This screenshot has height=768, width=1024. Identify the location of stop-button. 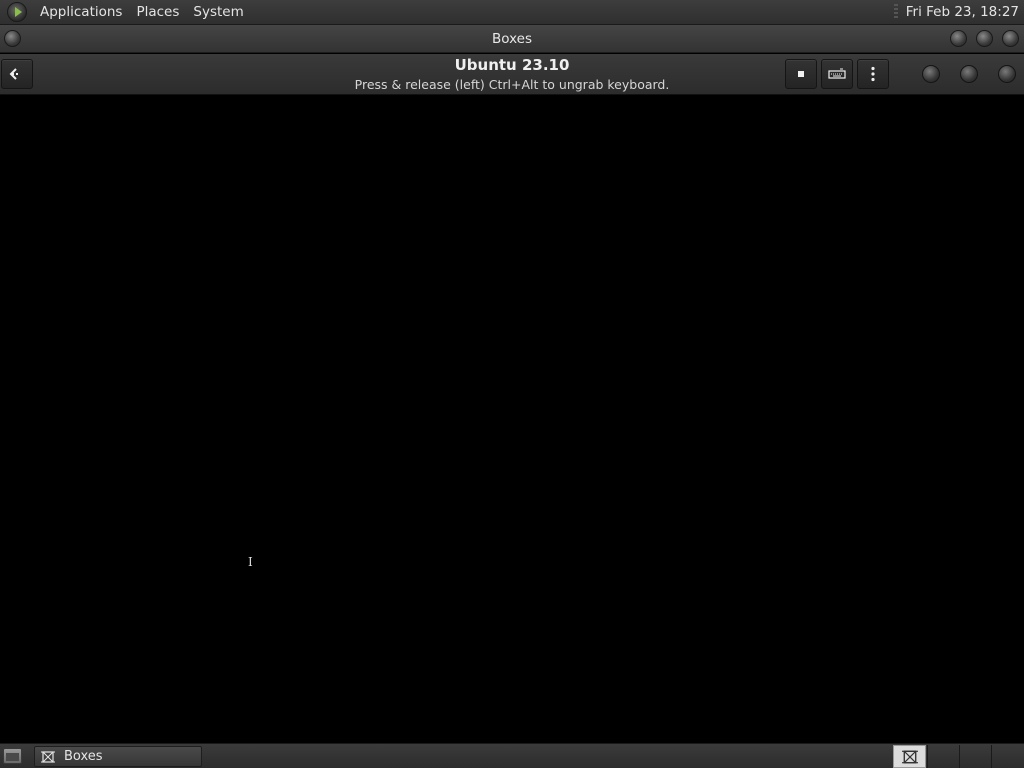
(801, 74).